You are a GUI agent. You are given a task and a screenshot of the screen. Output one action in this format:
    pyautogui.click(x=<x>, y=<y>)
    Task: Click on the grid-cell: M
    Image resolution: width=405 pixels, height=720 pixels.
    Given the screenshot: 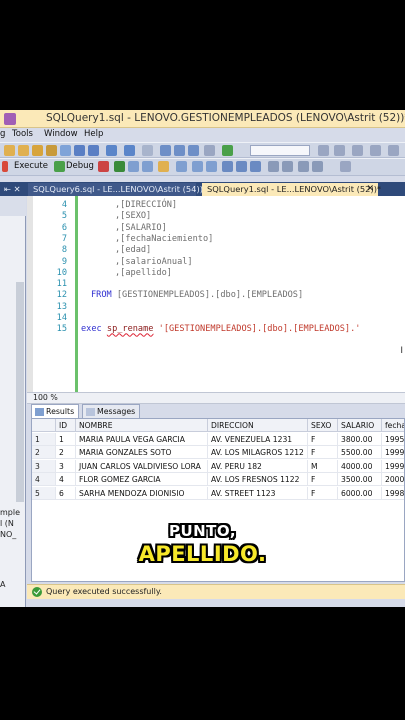 What is the action you would take?
    pyautogui.click(x=323, y=466)
    